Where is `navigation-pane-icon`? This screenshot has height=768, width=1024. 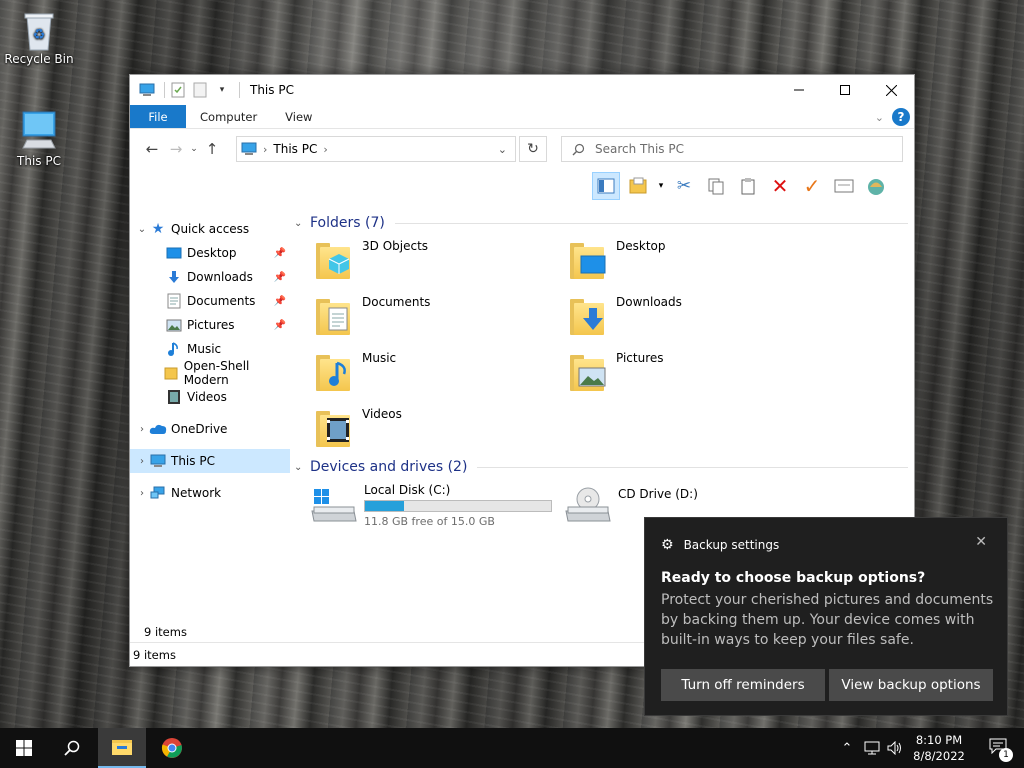 navigation-pane-icon is located at coordinates (606, 186).